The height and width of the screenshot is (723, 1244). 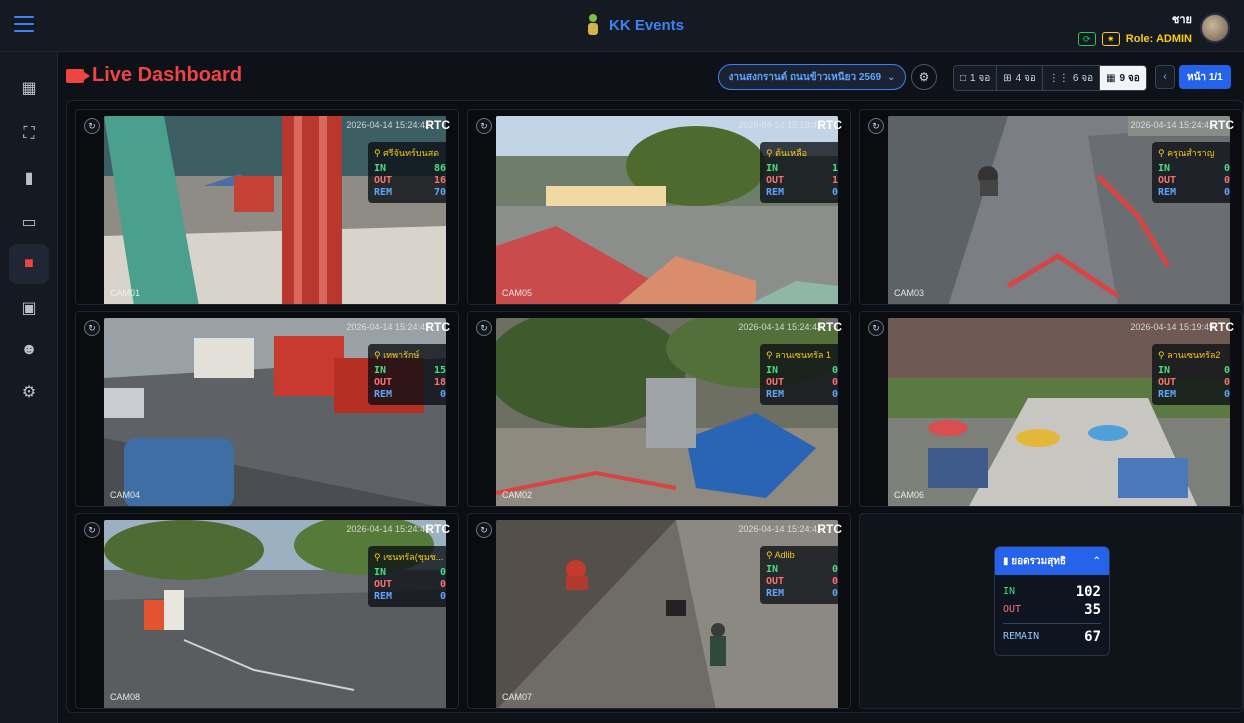 I want to click on refresh-icon: ⟳, so click(x=1086, y=39).